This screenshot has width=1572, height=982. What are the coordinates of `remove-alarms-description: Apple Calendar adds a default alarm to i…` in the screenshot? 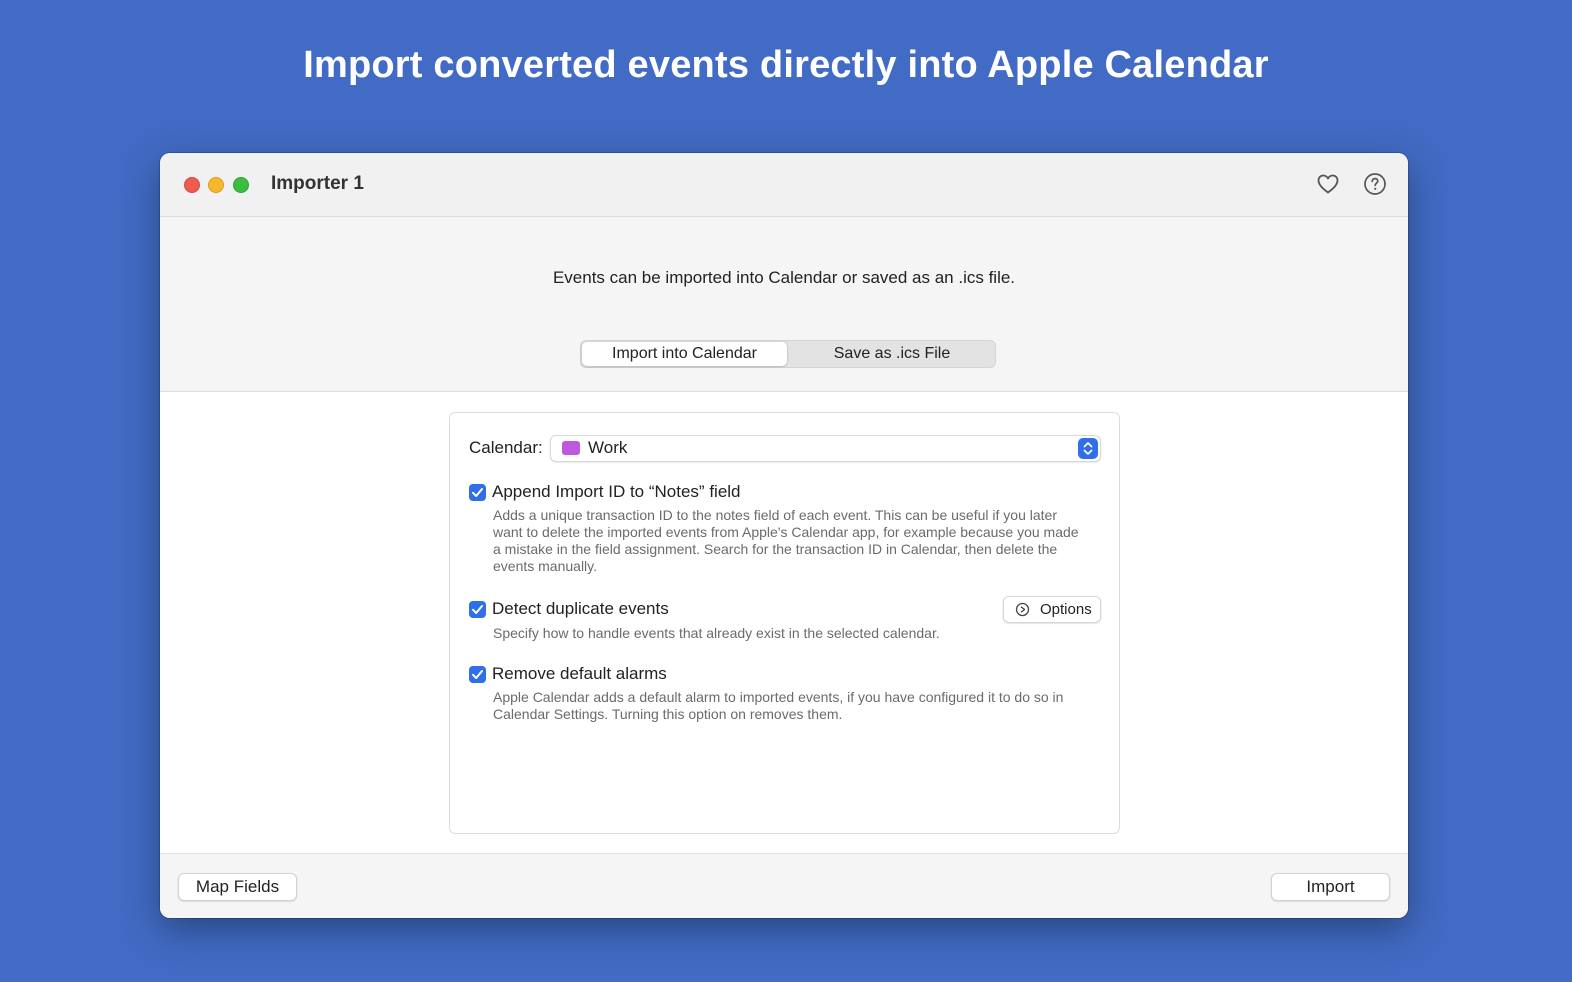 It's located at (778, 705).